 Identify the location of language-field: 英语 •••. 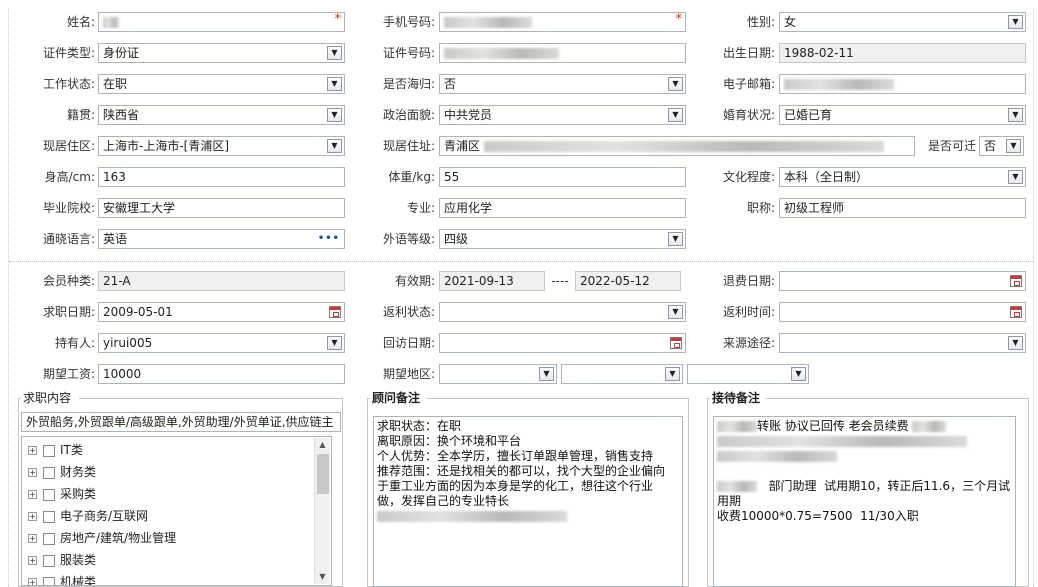
(221, 239).